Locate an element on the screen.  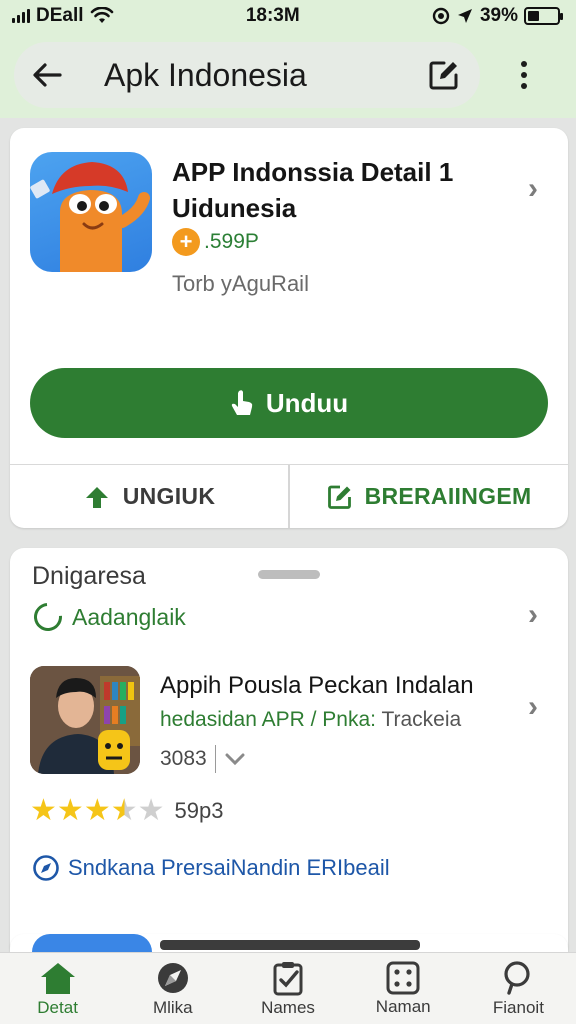
app-name: APP Indonssia Detail 1 Uidunesia is located at coordinates (313, 190).